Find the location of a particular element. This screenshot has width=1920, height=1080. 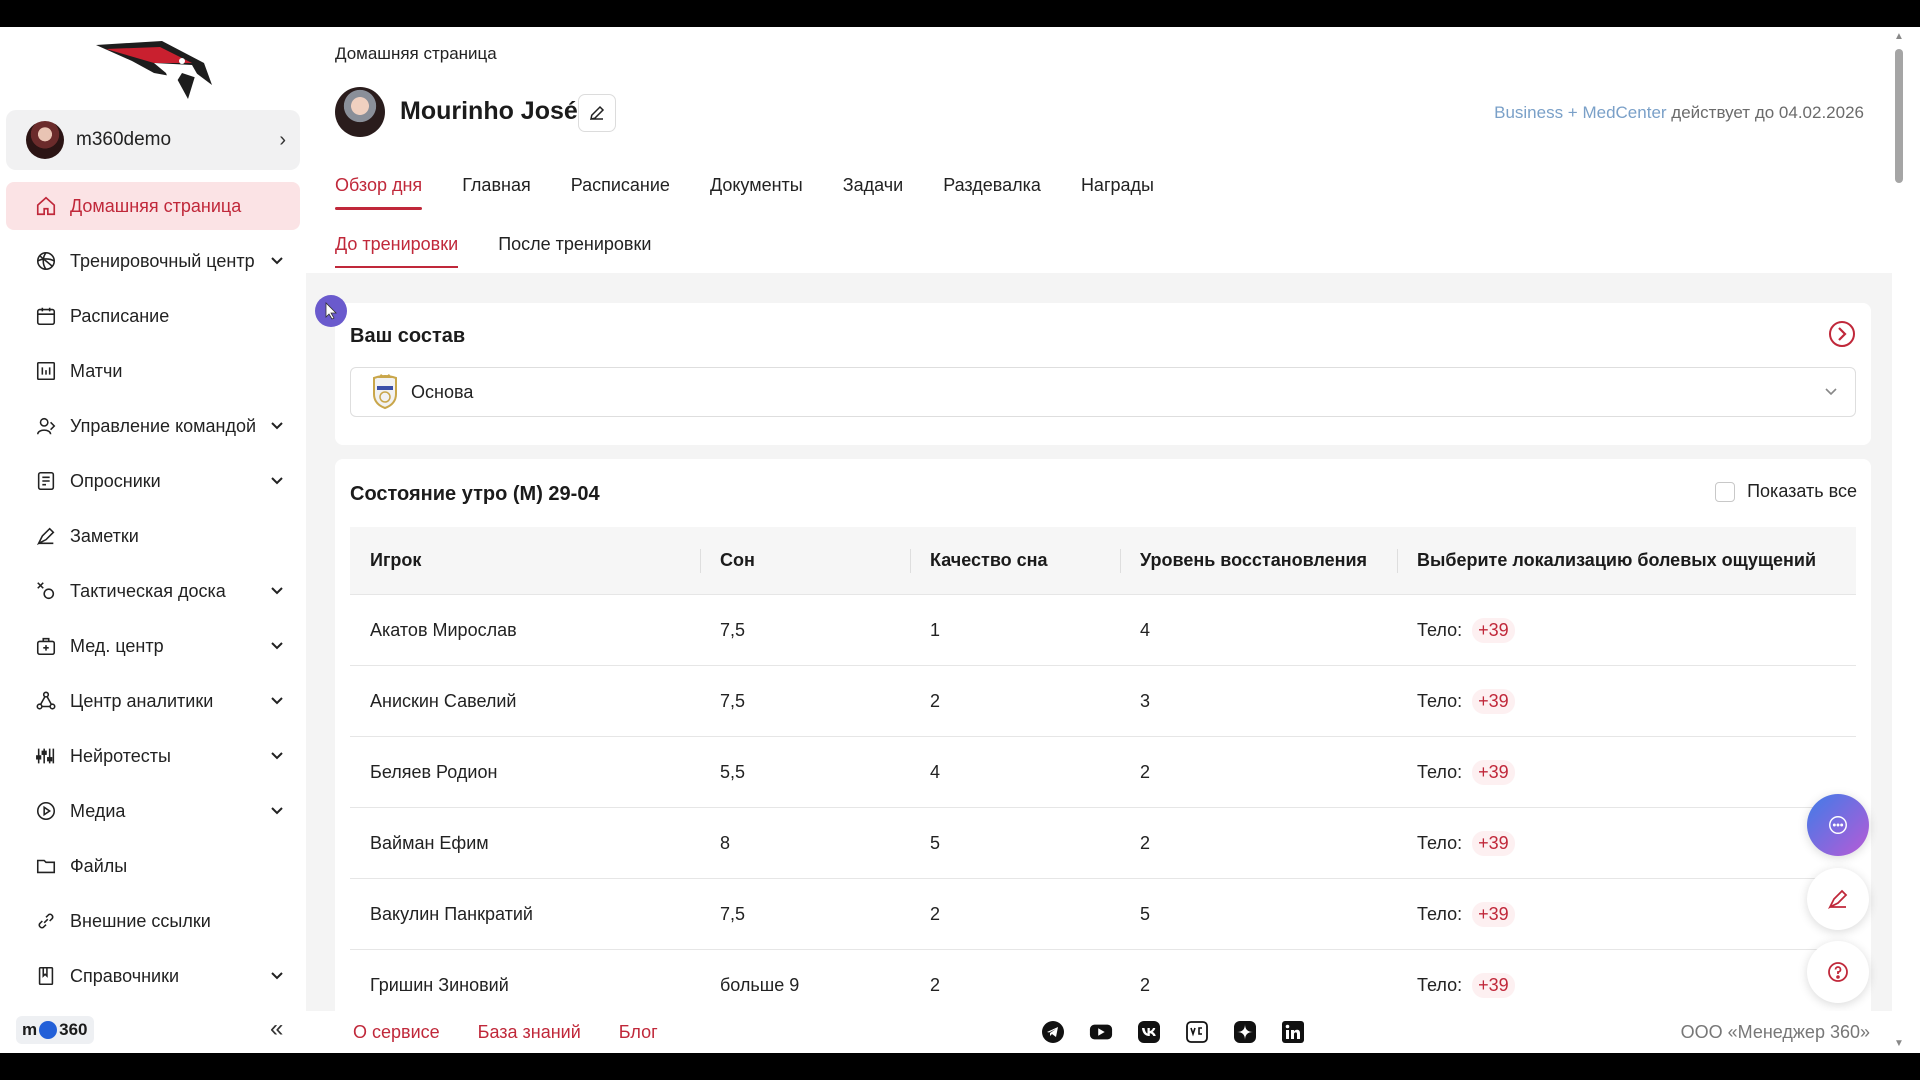

player-name: Гришин Зиновий is located at coordinates (439, 984).